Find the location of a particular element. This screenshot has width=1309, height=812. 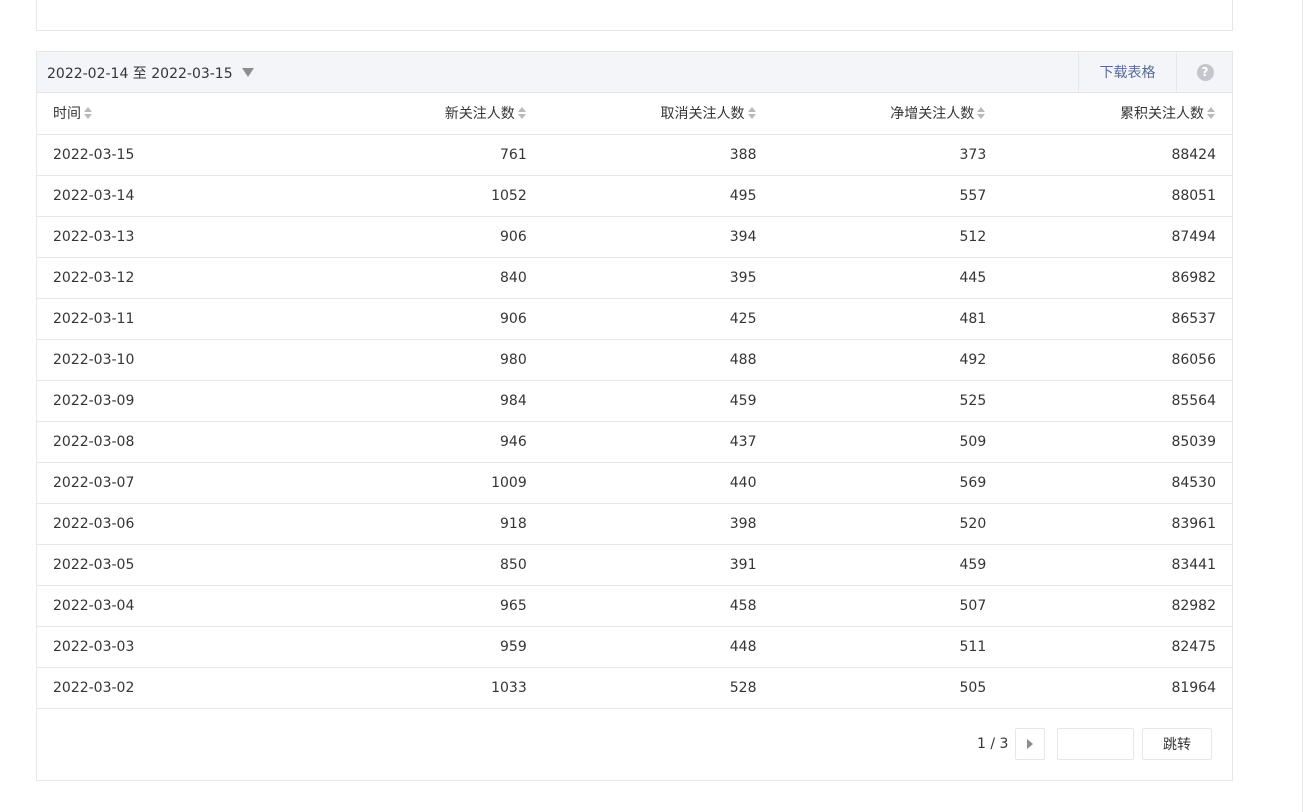

cell-net-follows: 445 is located at coordinates (887, 278).